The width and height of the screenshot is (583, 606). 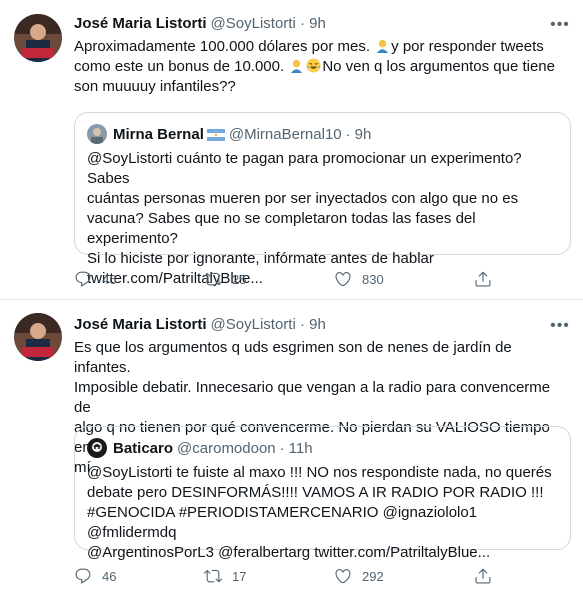 What do you see at coordinates (359, 279) in the screenshot?
I see `like-button: 830` at bounding box center [359, 279].